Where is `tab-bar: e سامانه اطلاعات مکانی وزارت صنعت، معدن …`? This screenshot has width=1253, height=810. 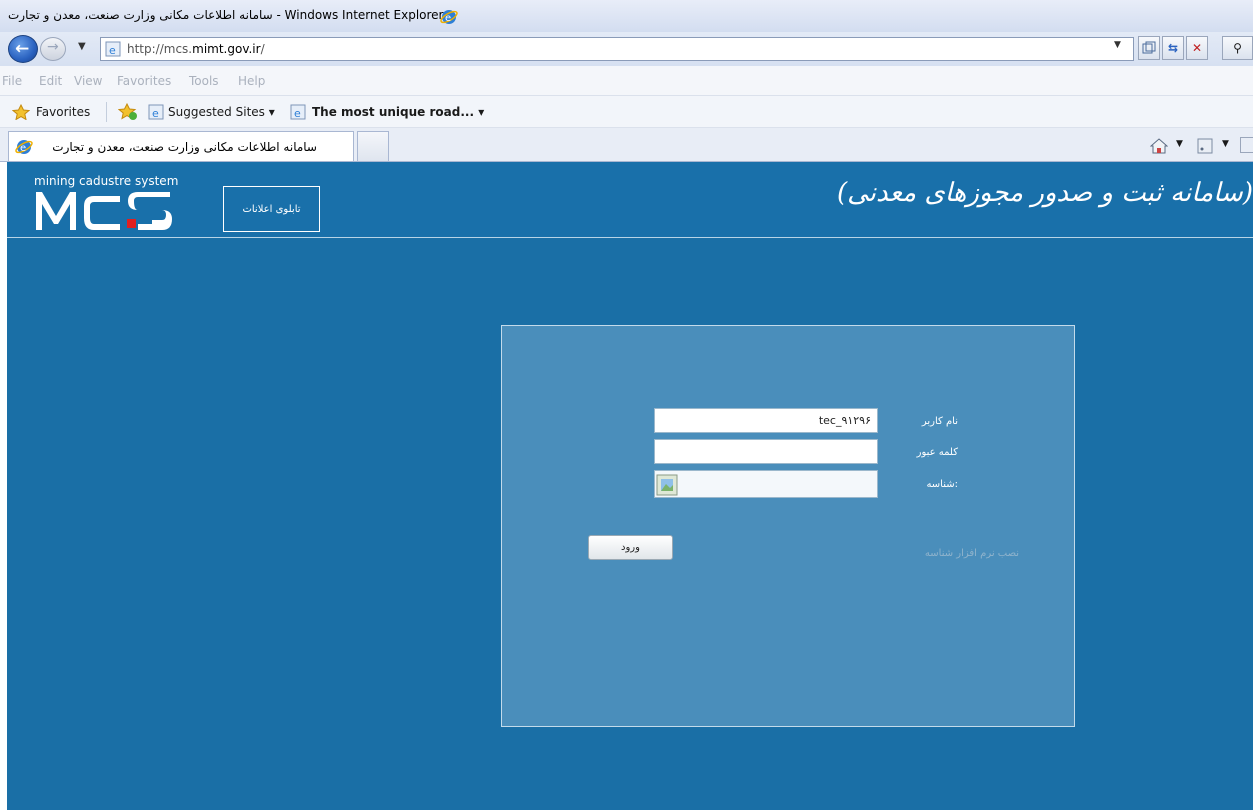
tab-bar: e سامانه اطلاعات مکانی وزارت صنعت، معدن … is located at coordinates (626, 145).